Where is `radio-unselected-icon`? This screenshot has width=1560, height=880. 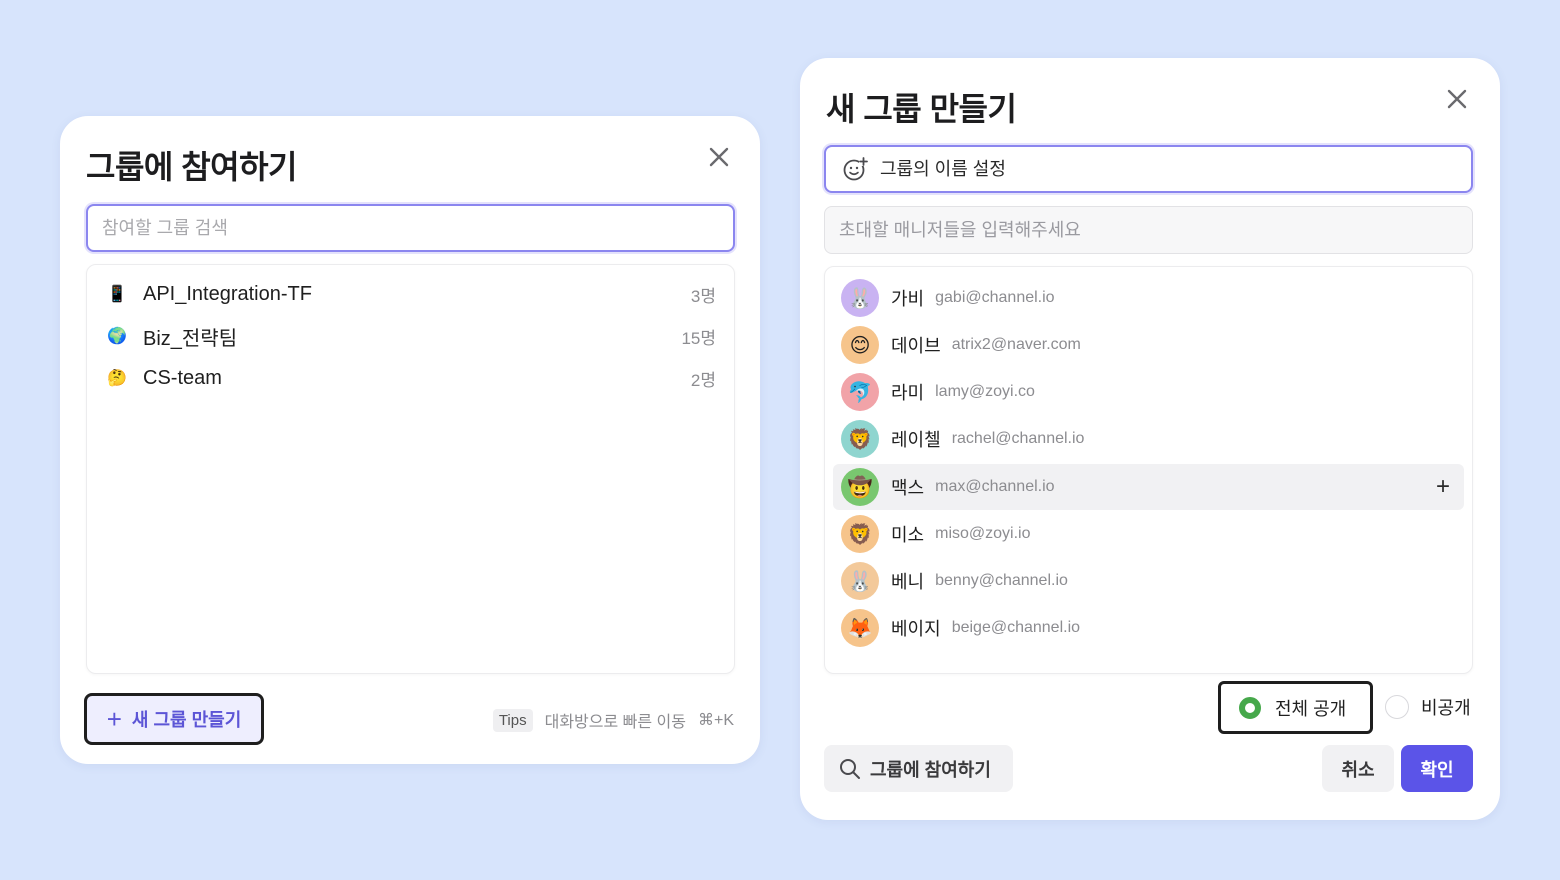 radio-unselected-icon is located at coordinates (1397, 707).